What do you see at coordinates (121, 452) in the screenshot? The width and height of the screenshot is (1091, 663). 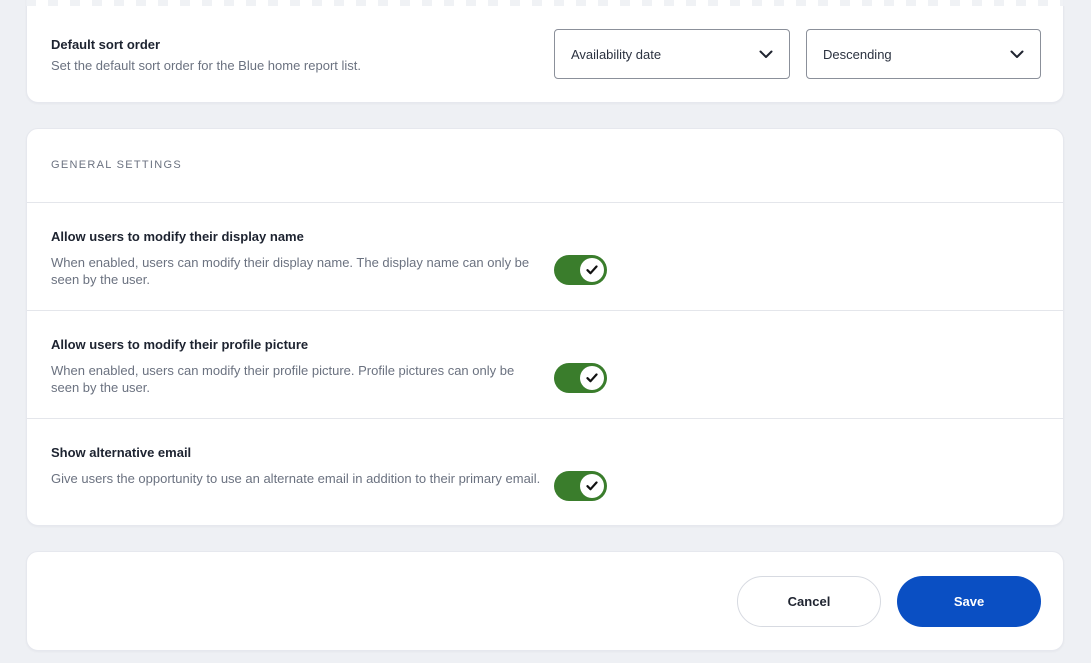 I see `setting-title: Show alternative email` at bounding box center [121, 452].